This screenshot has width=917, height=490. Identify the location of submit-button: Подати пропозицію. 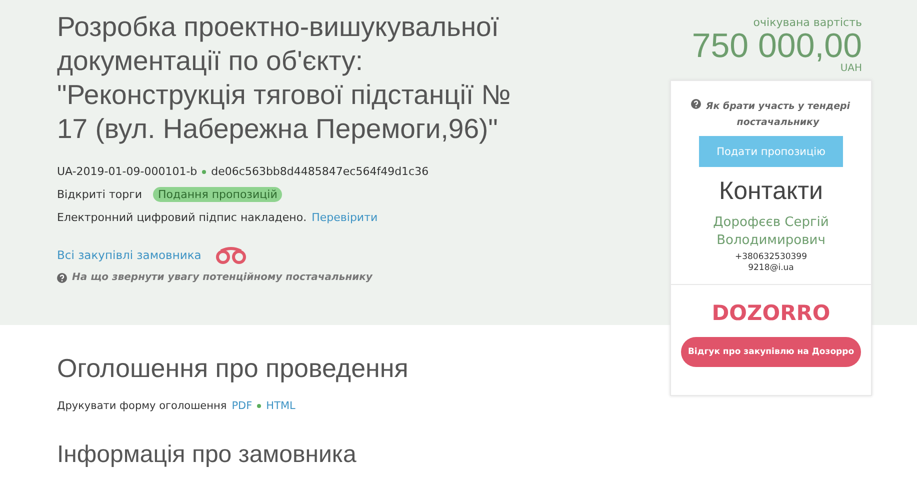
(771, 151).